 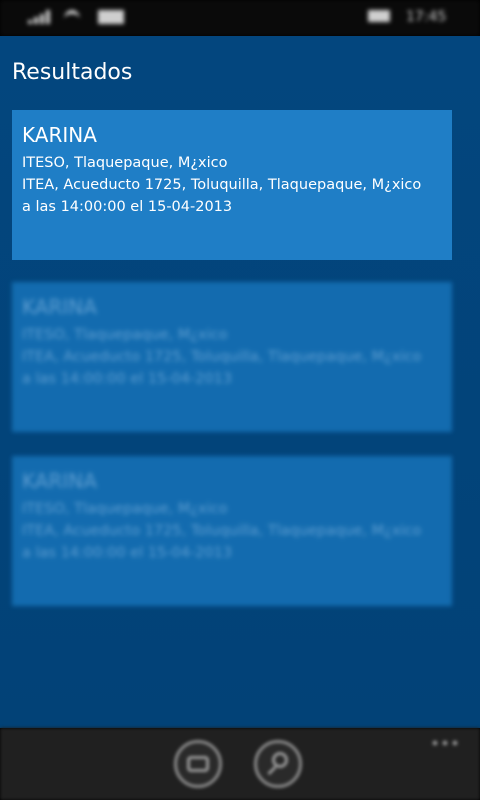 I want to click on data-connection-icon, so click(x=111, y=17).